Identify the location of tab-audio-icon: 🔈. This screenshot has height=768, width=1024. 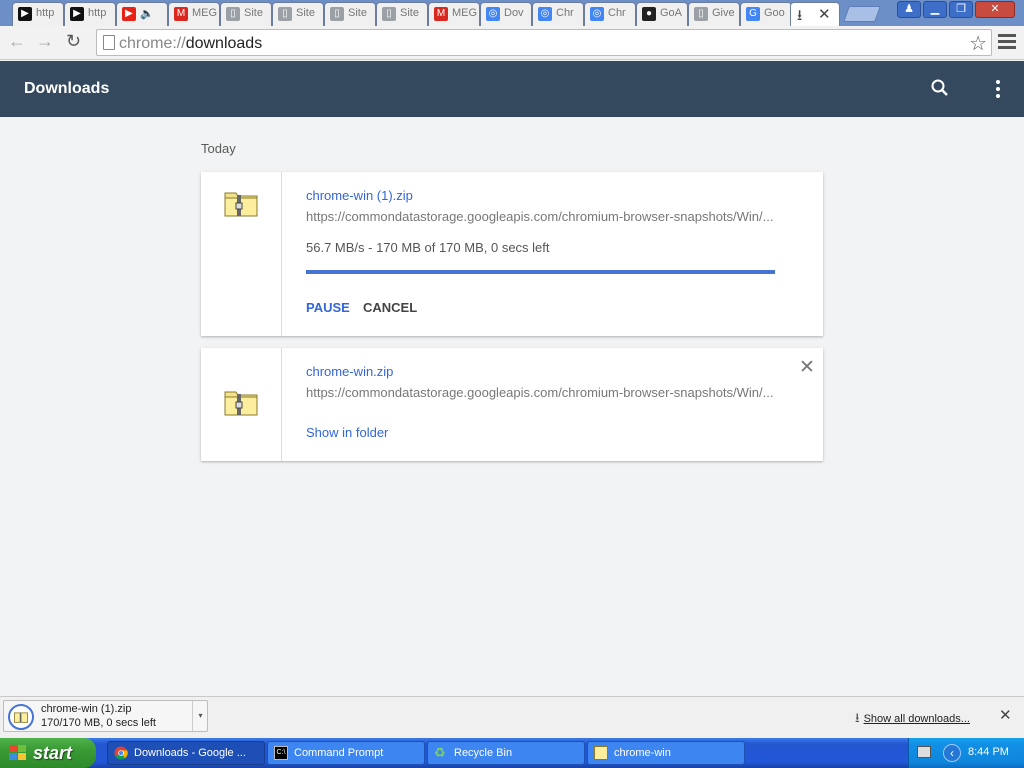
(147, 14).